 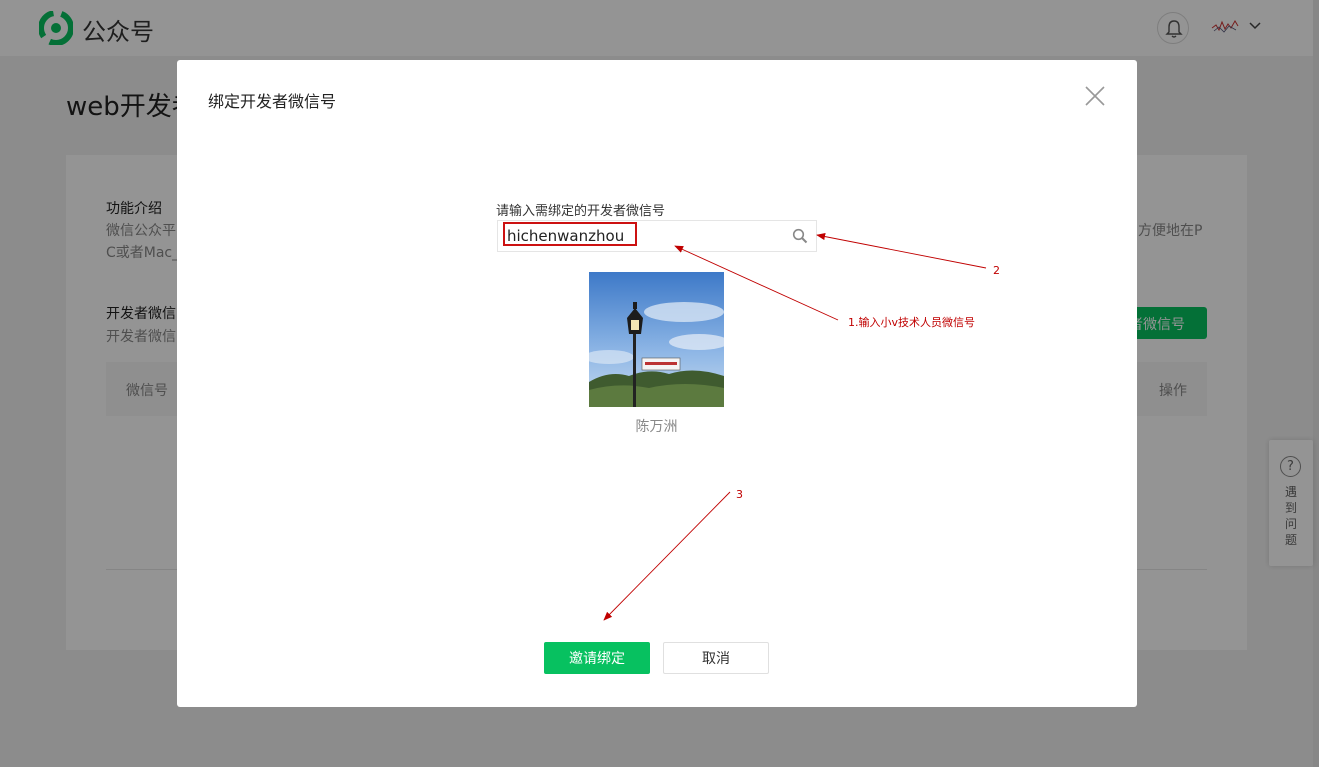 What do you see at coordinates (800, 236) in the screenshot?
I see `search-icon` at bounding box center [800, 236].